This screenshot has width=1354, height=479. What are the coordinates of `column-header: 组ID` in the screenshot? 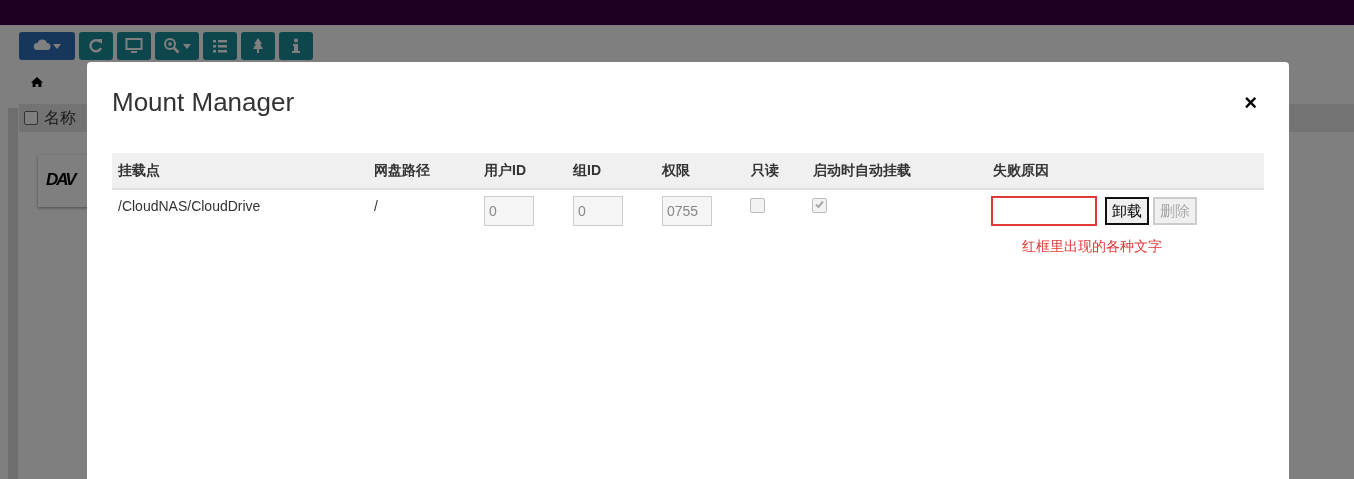 It's located at (611, 171).